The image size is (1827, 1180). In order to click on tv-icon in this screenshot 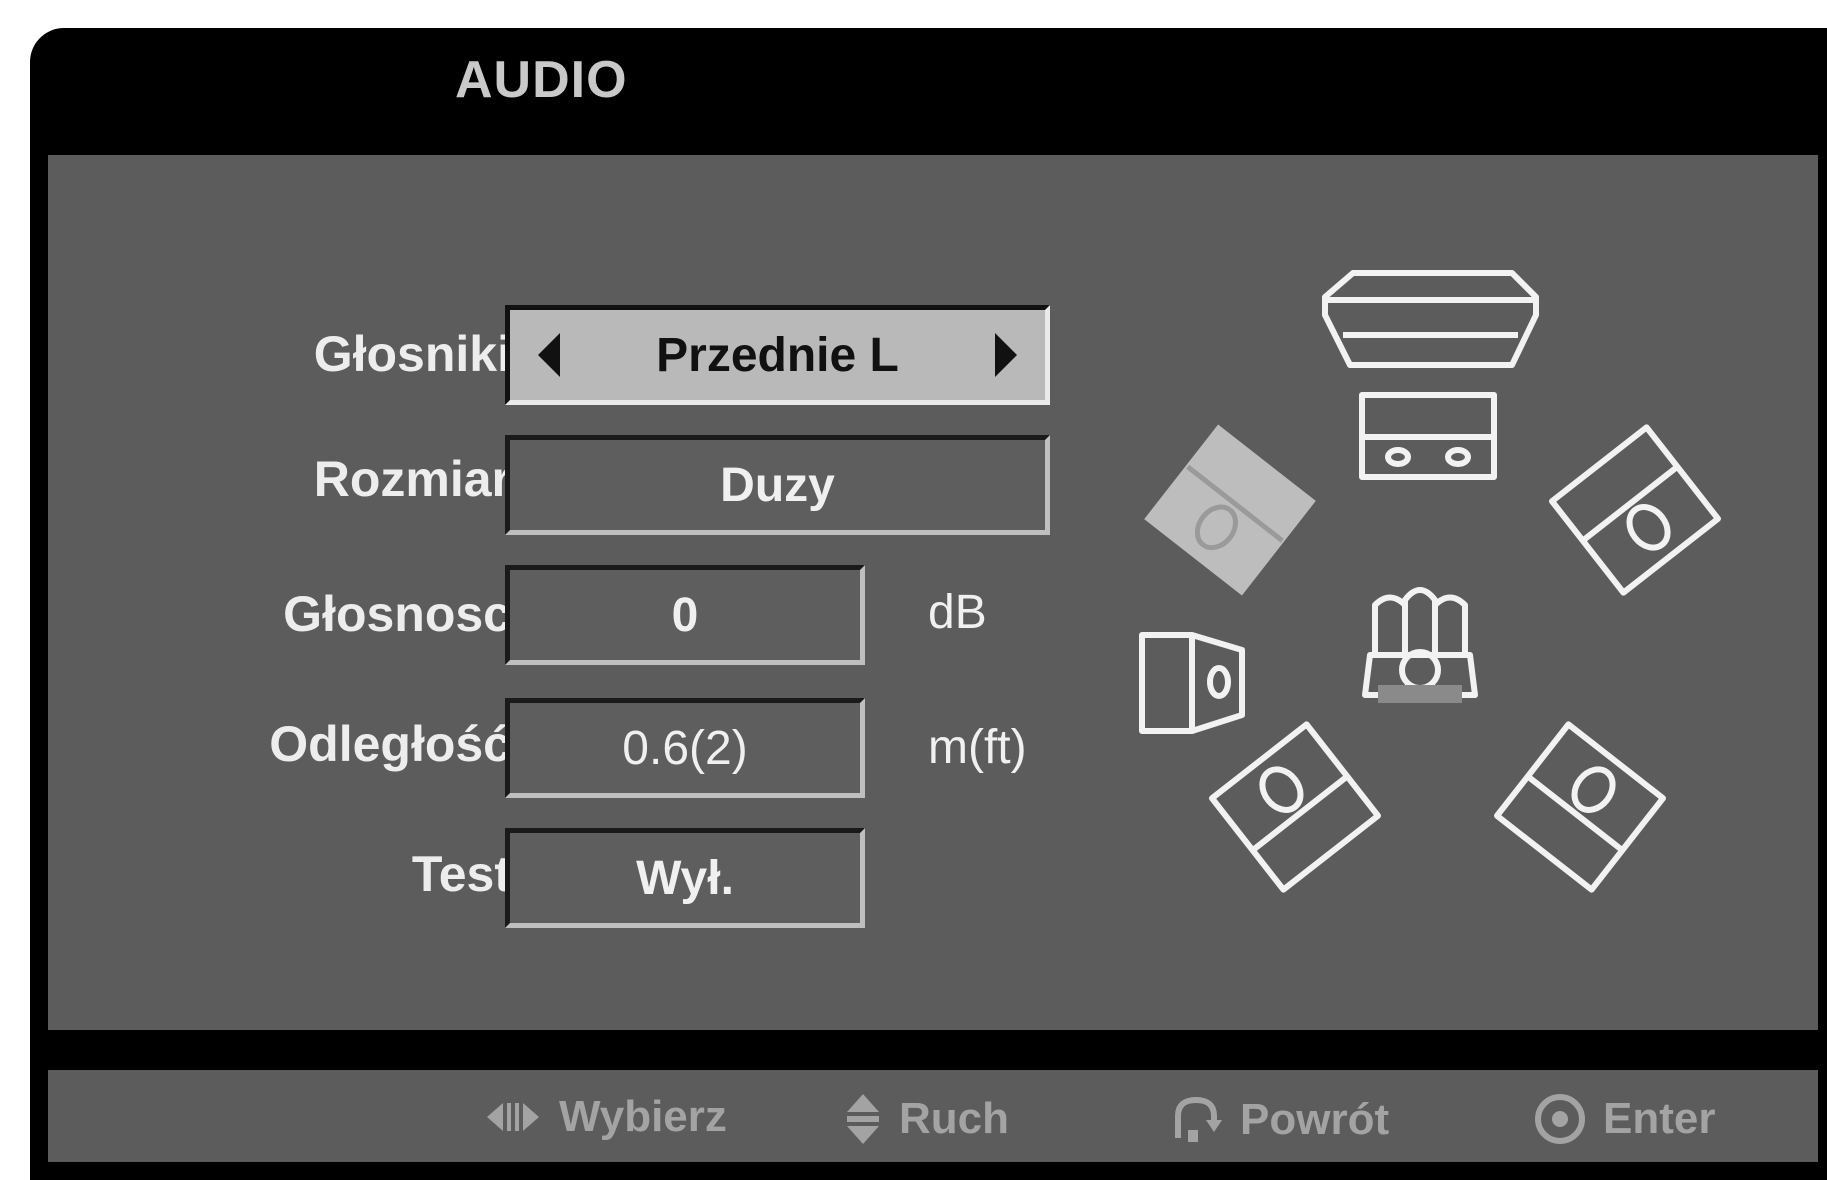, I will do `click(1430, 319)`.